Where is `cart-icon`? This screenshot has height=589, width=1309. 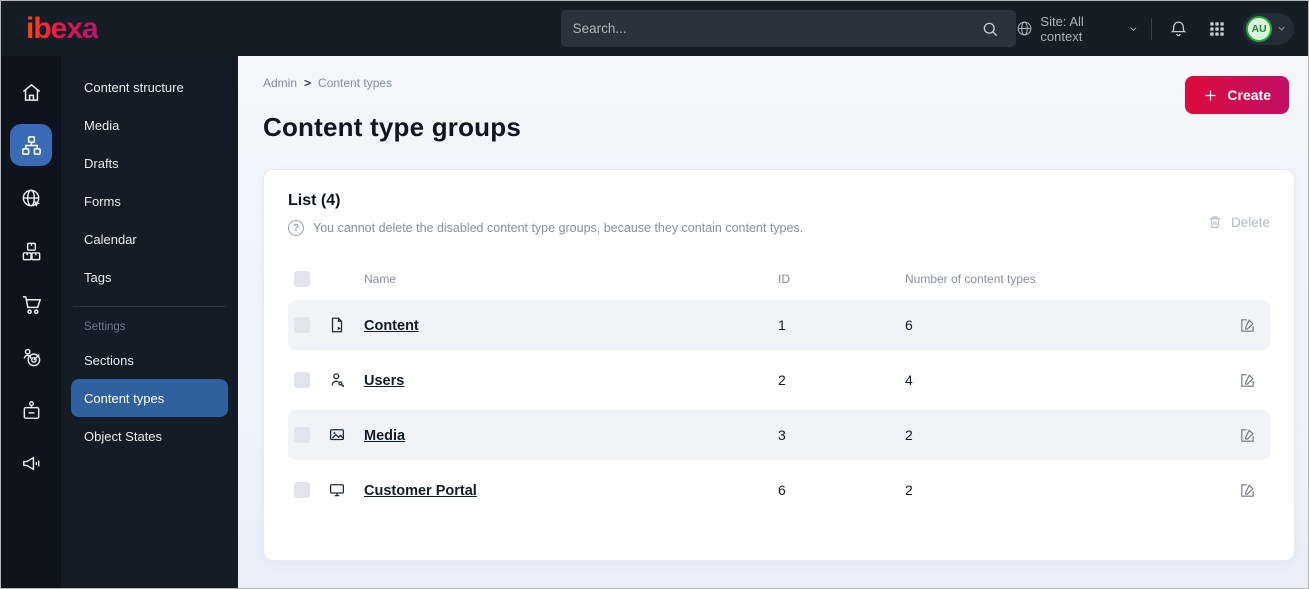 cart-icon is located at coordinates (31, 304).